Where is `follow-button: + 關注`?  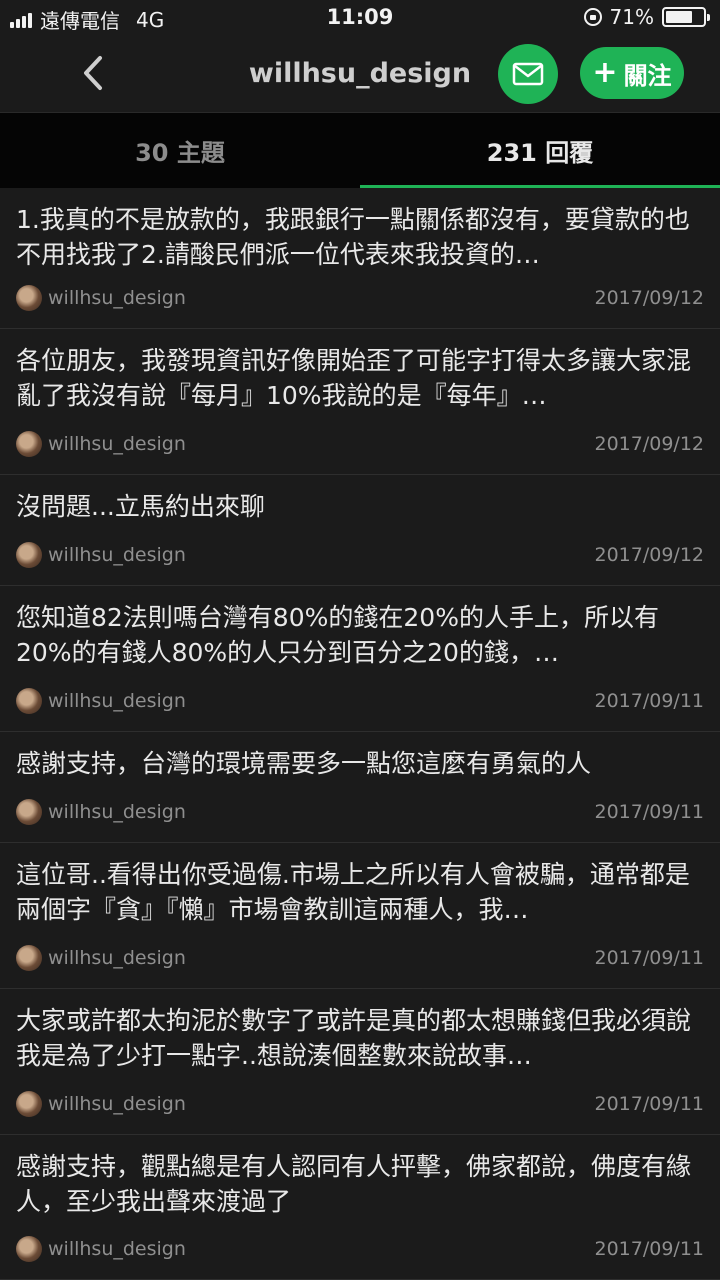
follow-button: + 關注 is located at coordinates (632, 73).